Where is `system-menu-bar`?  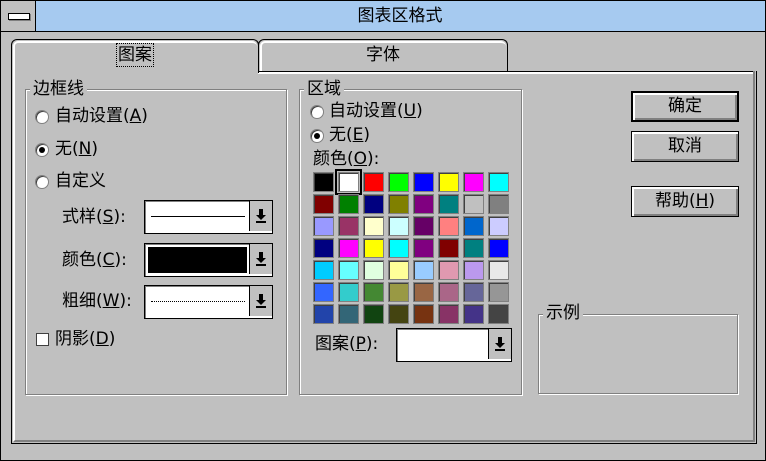
system-menu-bar is located at coordinates (19, 16).